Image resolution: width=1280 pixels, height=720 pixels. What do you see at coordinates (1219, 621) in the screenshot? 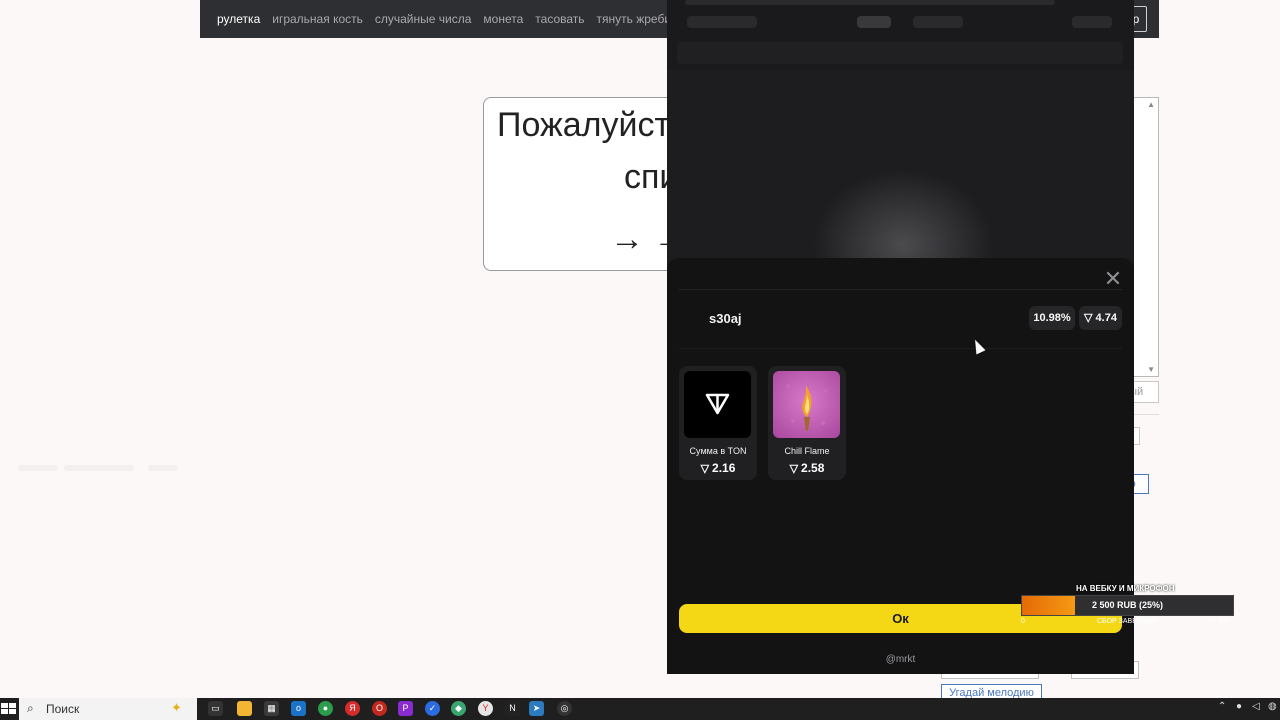
I see `donation-goal-label: 10 000` at bounding box center [1219, 621].